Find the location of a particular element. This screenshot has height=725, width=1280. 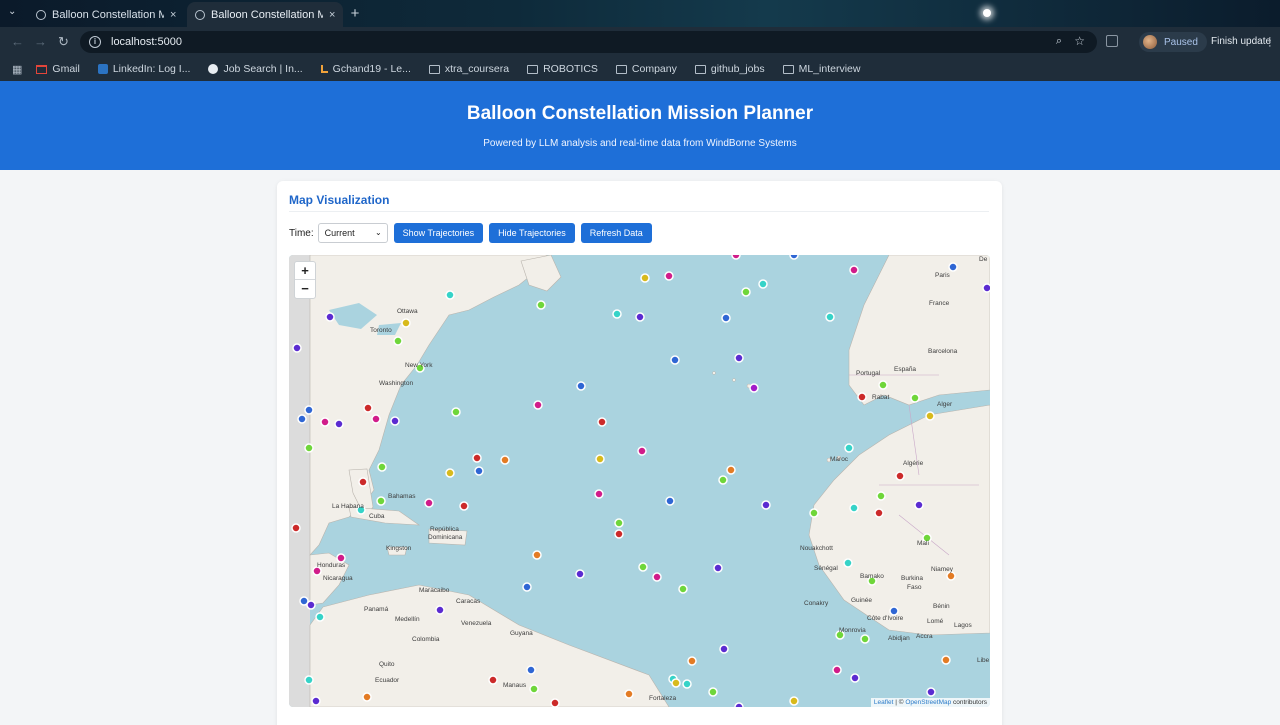

browser-tab-1: Balloon Constellation Mi × is located at coordinates (106, 14).